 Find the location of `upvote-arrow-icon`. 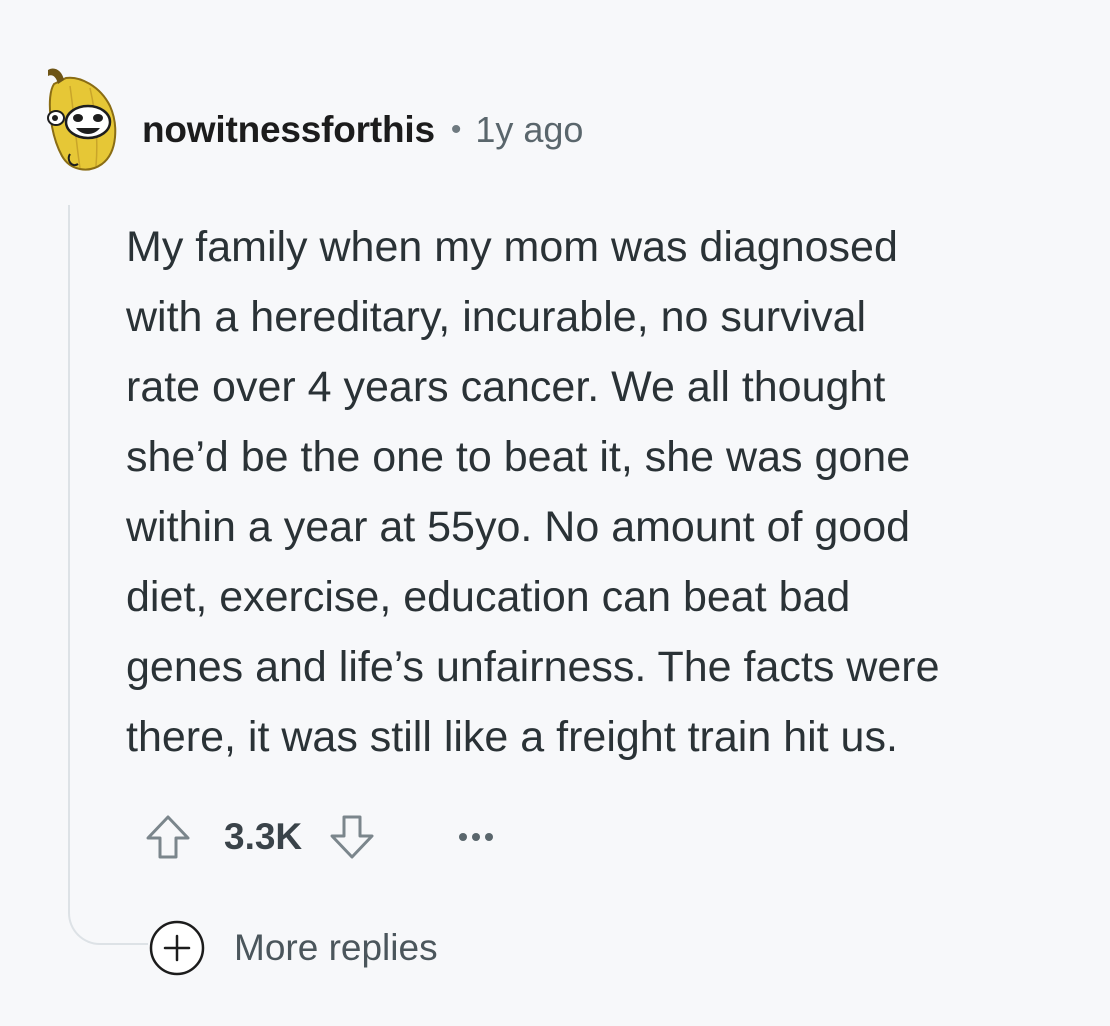

upvote-arrow-icon is located at coordinates (168, 837).